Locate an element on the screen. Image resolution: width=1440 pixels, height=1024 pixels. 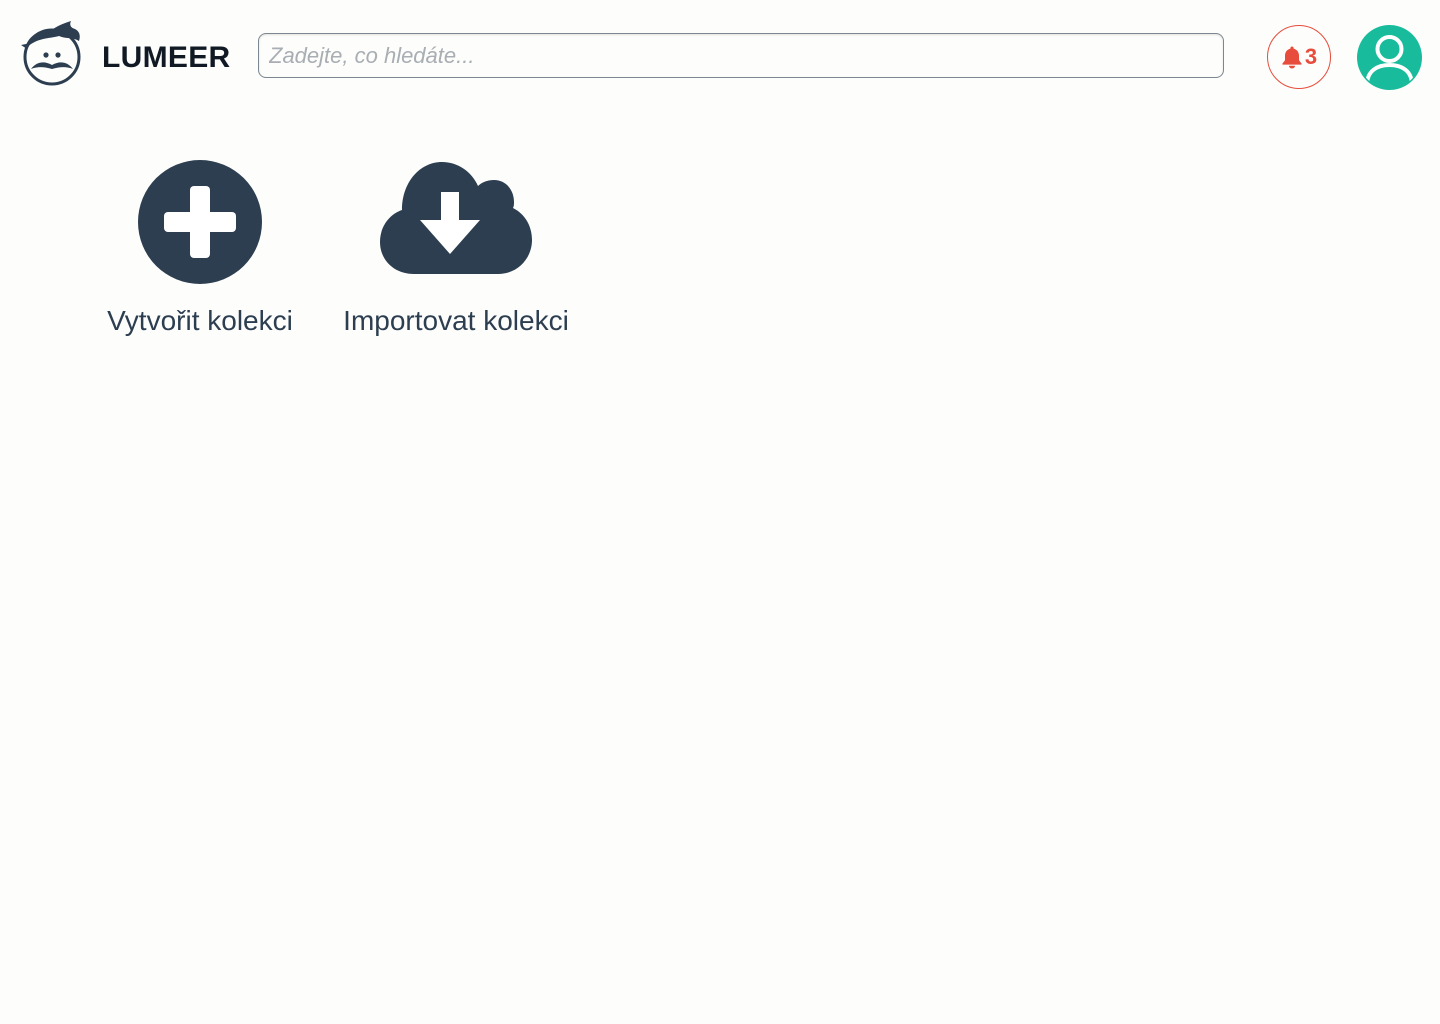
collection-actions: Vytvořit kolekci Importovat kolekci is located at coordinates (350, 260).